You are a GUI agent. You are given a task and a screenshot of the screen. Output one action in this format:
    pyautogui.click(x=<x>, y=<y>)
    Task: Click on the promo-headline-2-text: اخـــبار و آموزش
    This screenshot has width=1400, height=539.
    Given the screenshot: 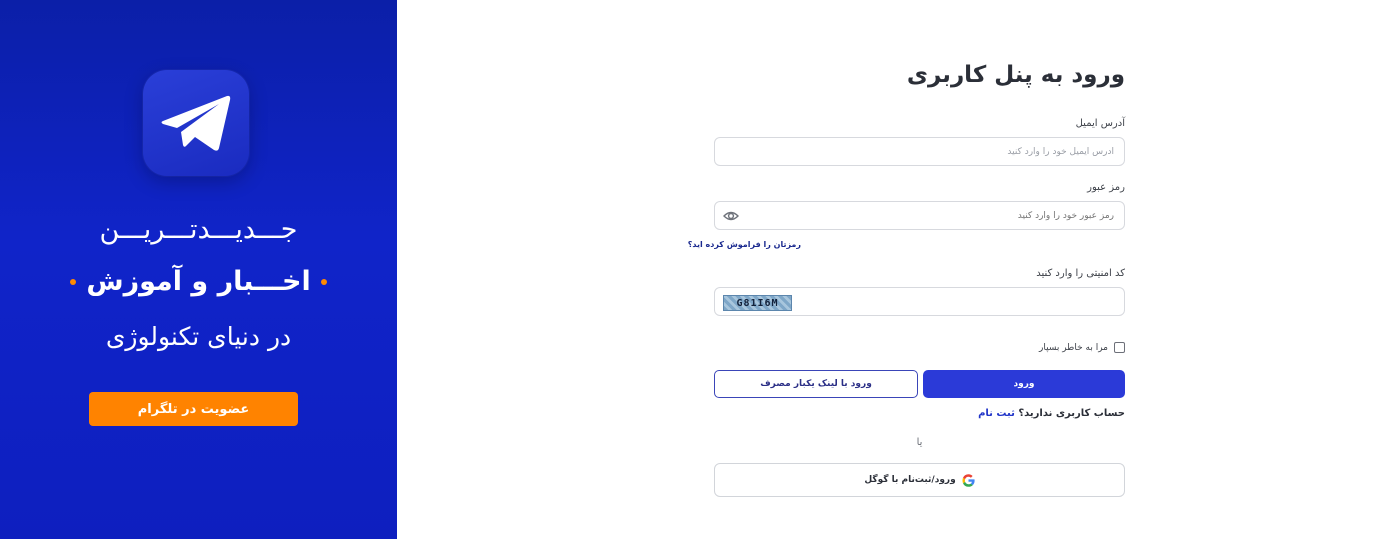 What is the action you would take?
    pyautogui.click(x=198, y=281)
    